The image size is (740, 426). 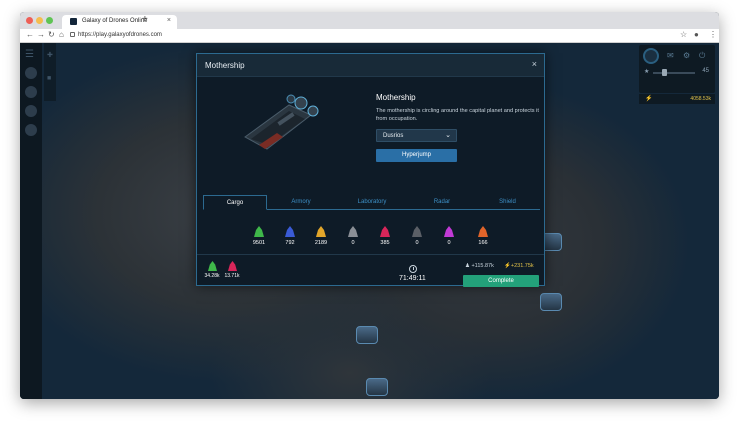 What do you see at coordinates (290, 243) in the screenshot?
I see `resource-value: 792` at bounding box center [290, 243].